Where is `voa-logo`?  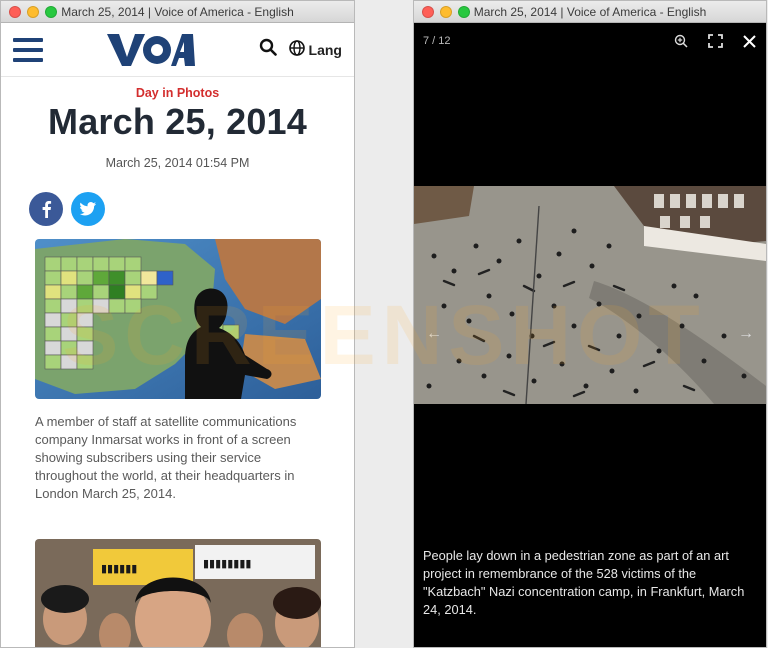
voa-logo is located at coordinates (151, 50).